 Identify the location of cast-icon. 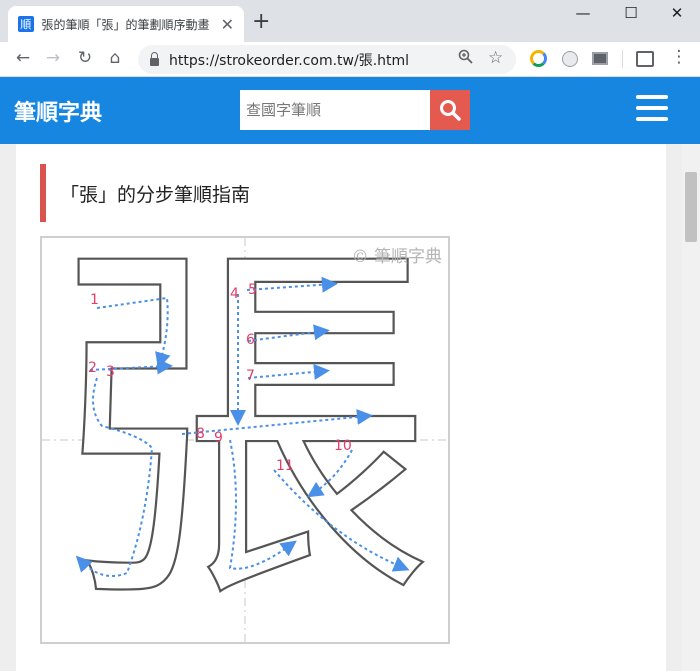
(600, 58).